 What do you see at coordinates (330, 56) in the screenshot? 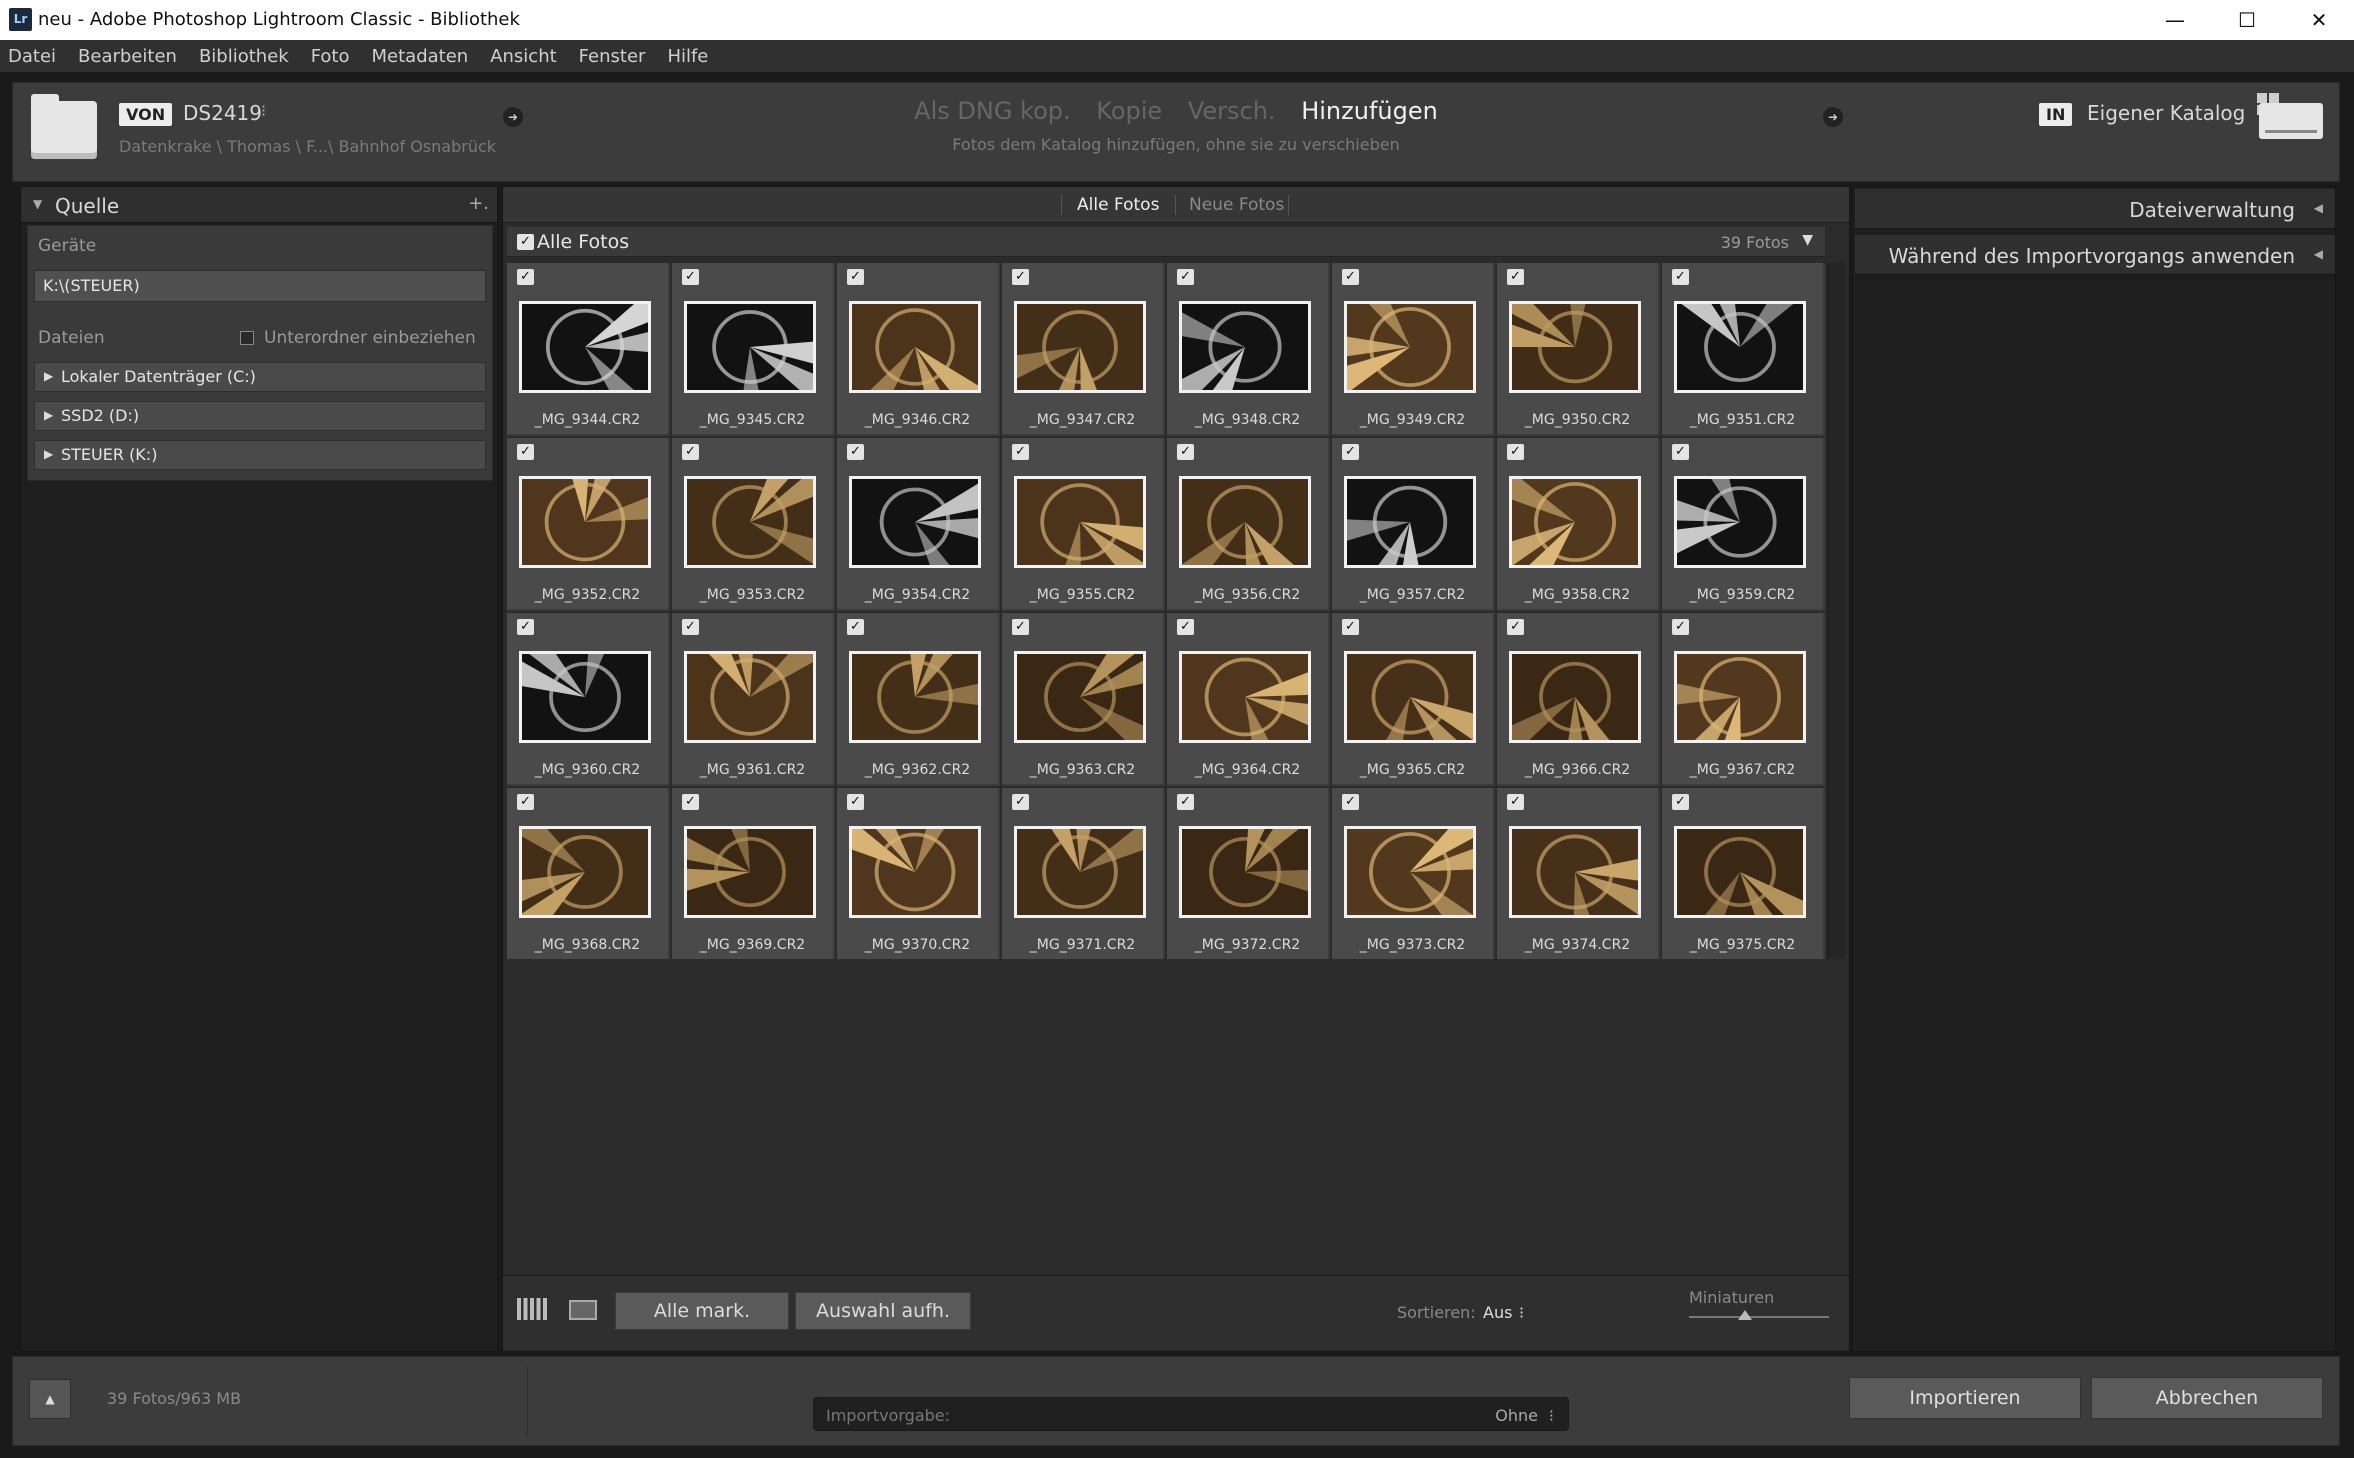
I see `menu-foto: Foto` at bounding box center [330, 56].